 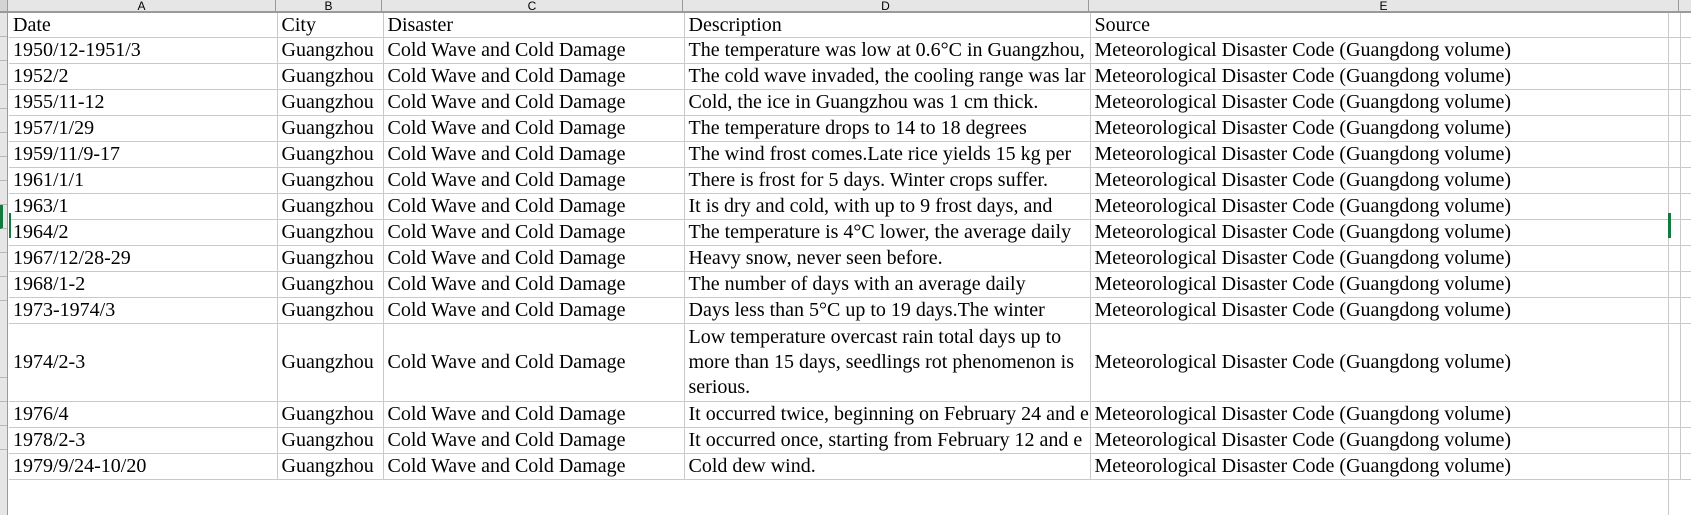 What do you see at coordinates (143, 154) in the screenshot?
I see `date-cell: 1959/11/9-17` at bounding box center [143, 154].